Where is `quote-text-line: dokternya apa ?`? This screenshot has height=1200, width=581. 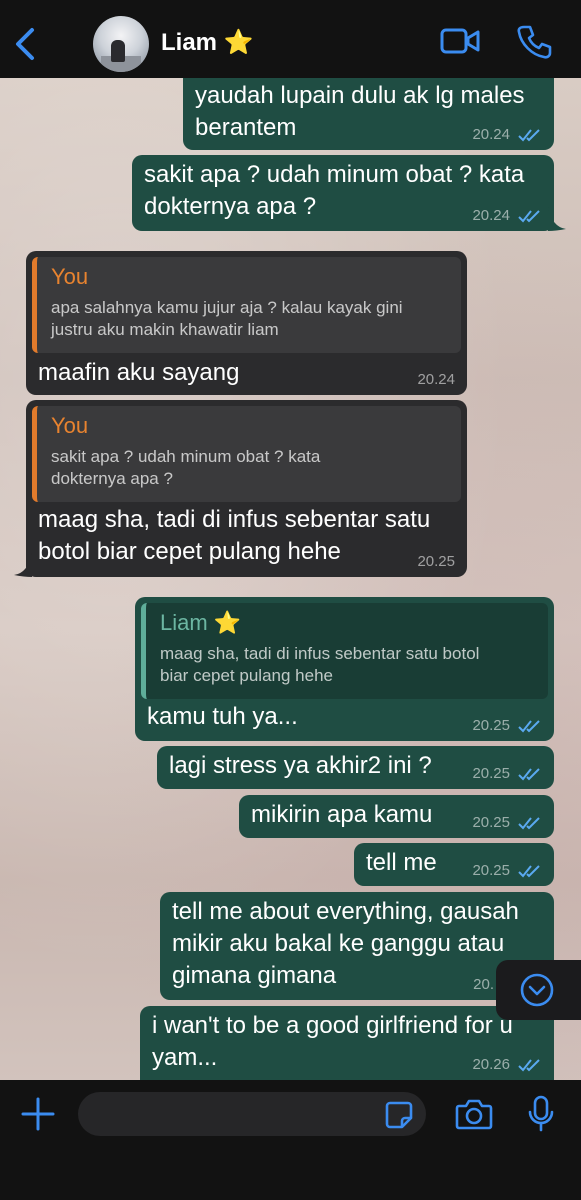 quote-text-line: dokternya apa ? is located at coordinates (112, 478).